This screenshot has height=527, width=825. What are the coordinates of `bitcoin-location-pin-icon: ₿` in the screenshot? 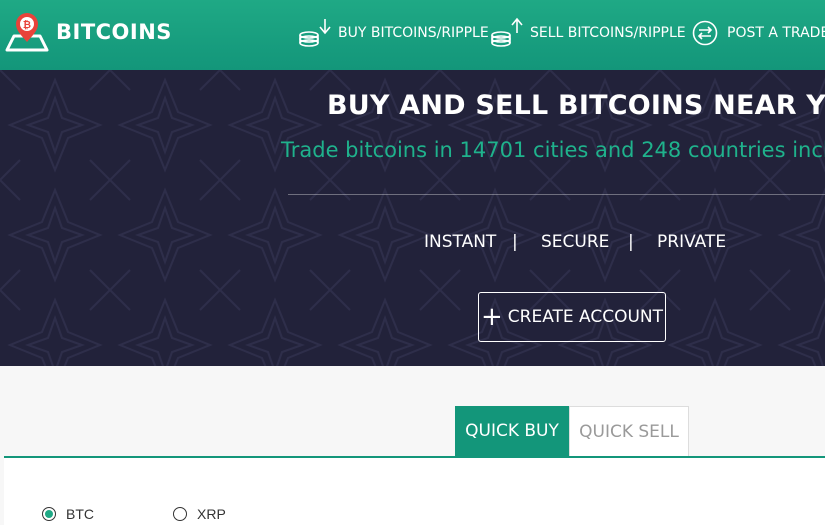 It's located at (27, 32).